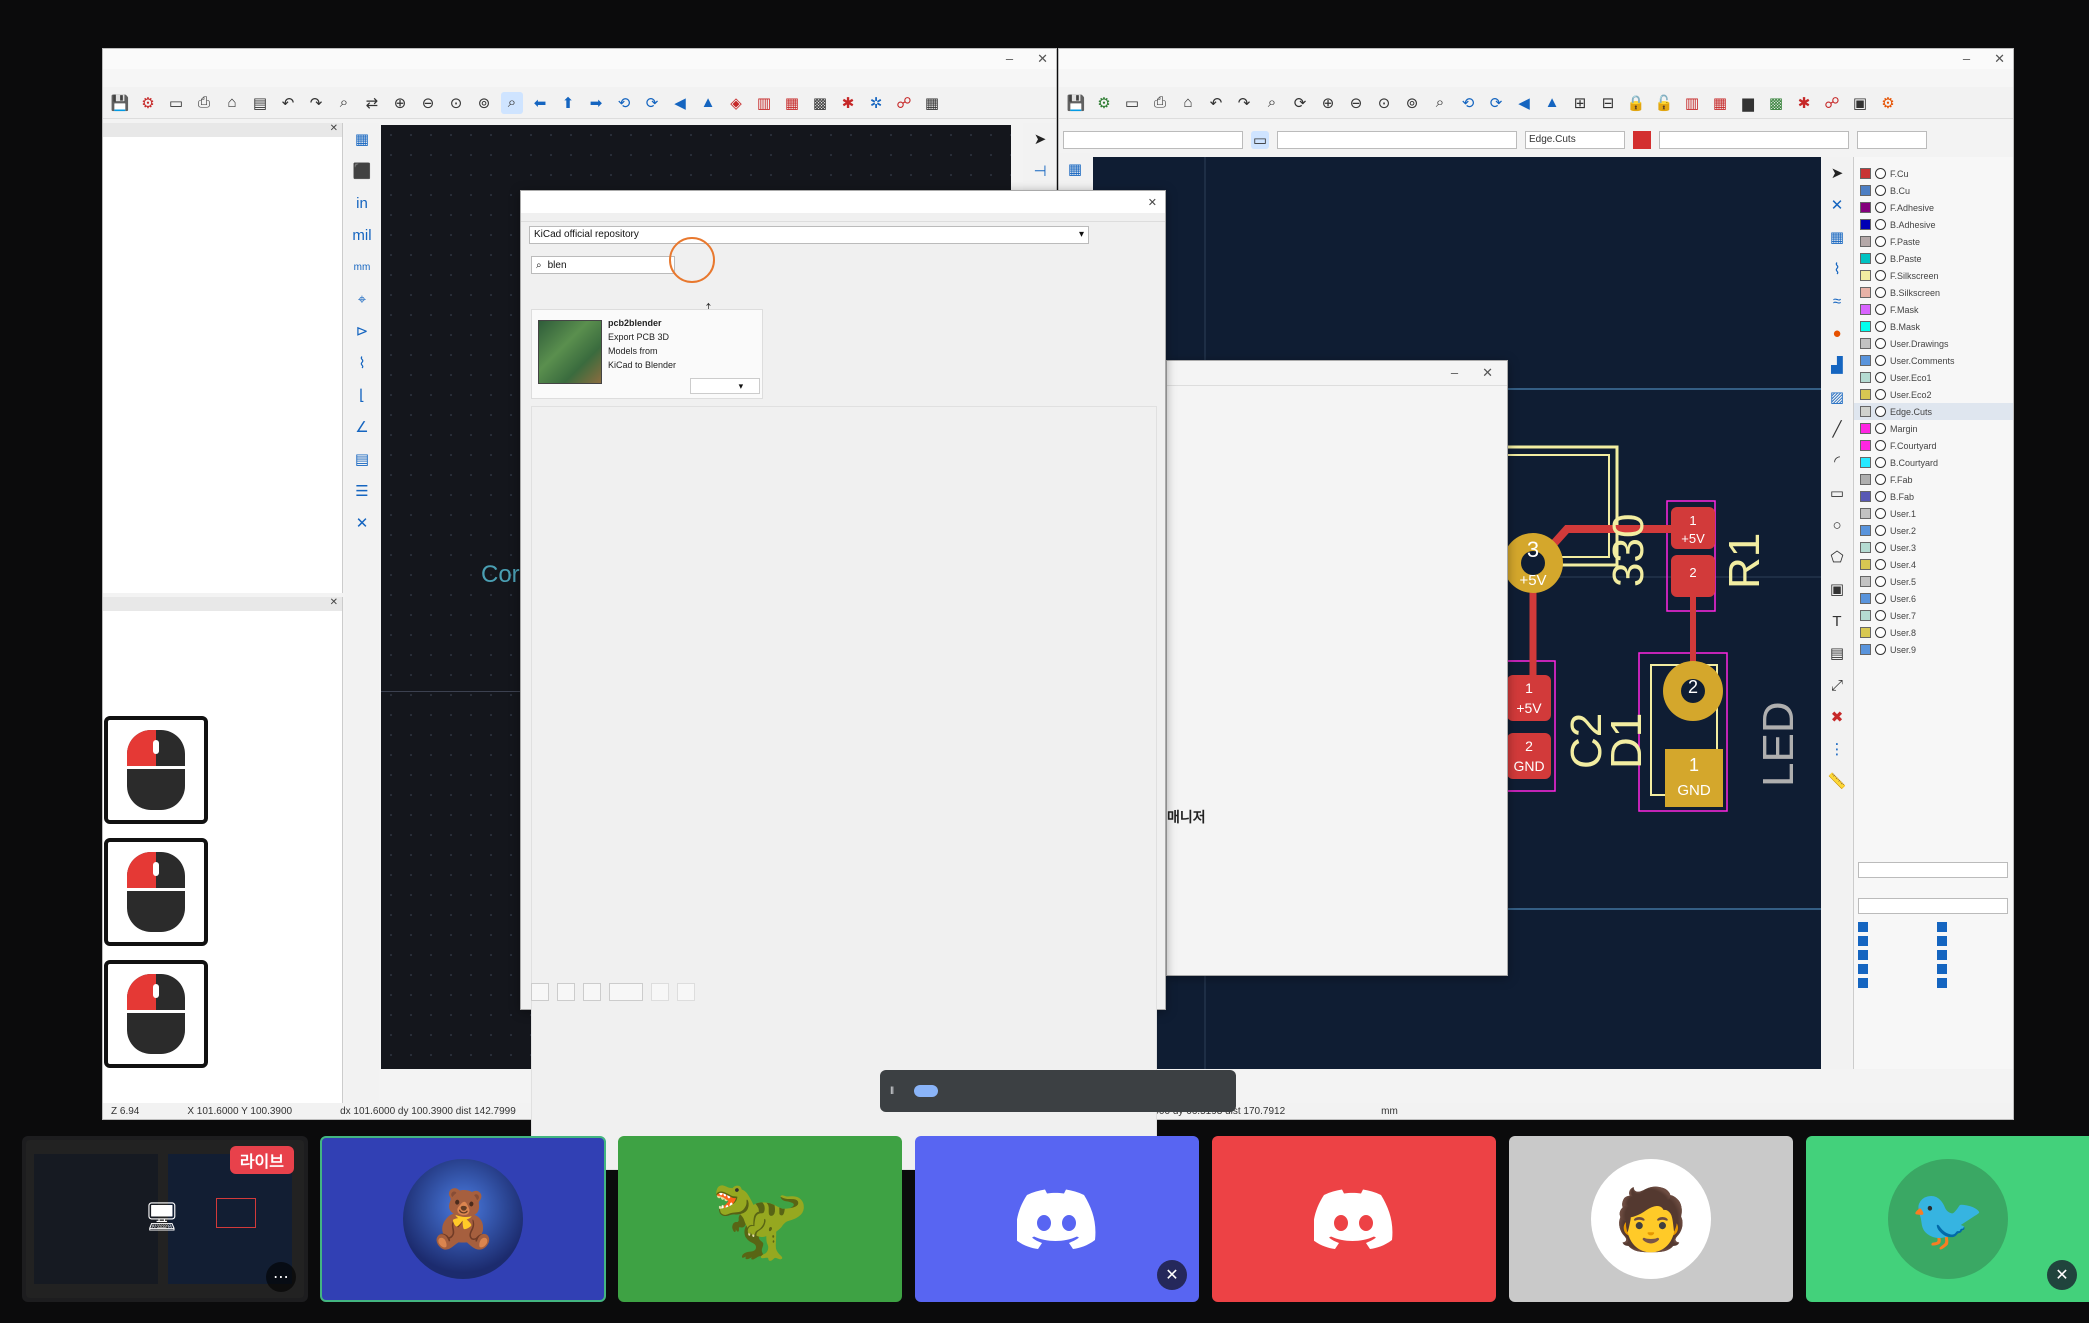 The height and width of the screenshot is (1323, 2089). What do you see at coordinates (1608, 103) in the screenshot?
I see `distribute-icon: ⊟` at bounding box center [1608, 103].